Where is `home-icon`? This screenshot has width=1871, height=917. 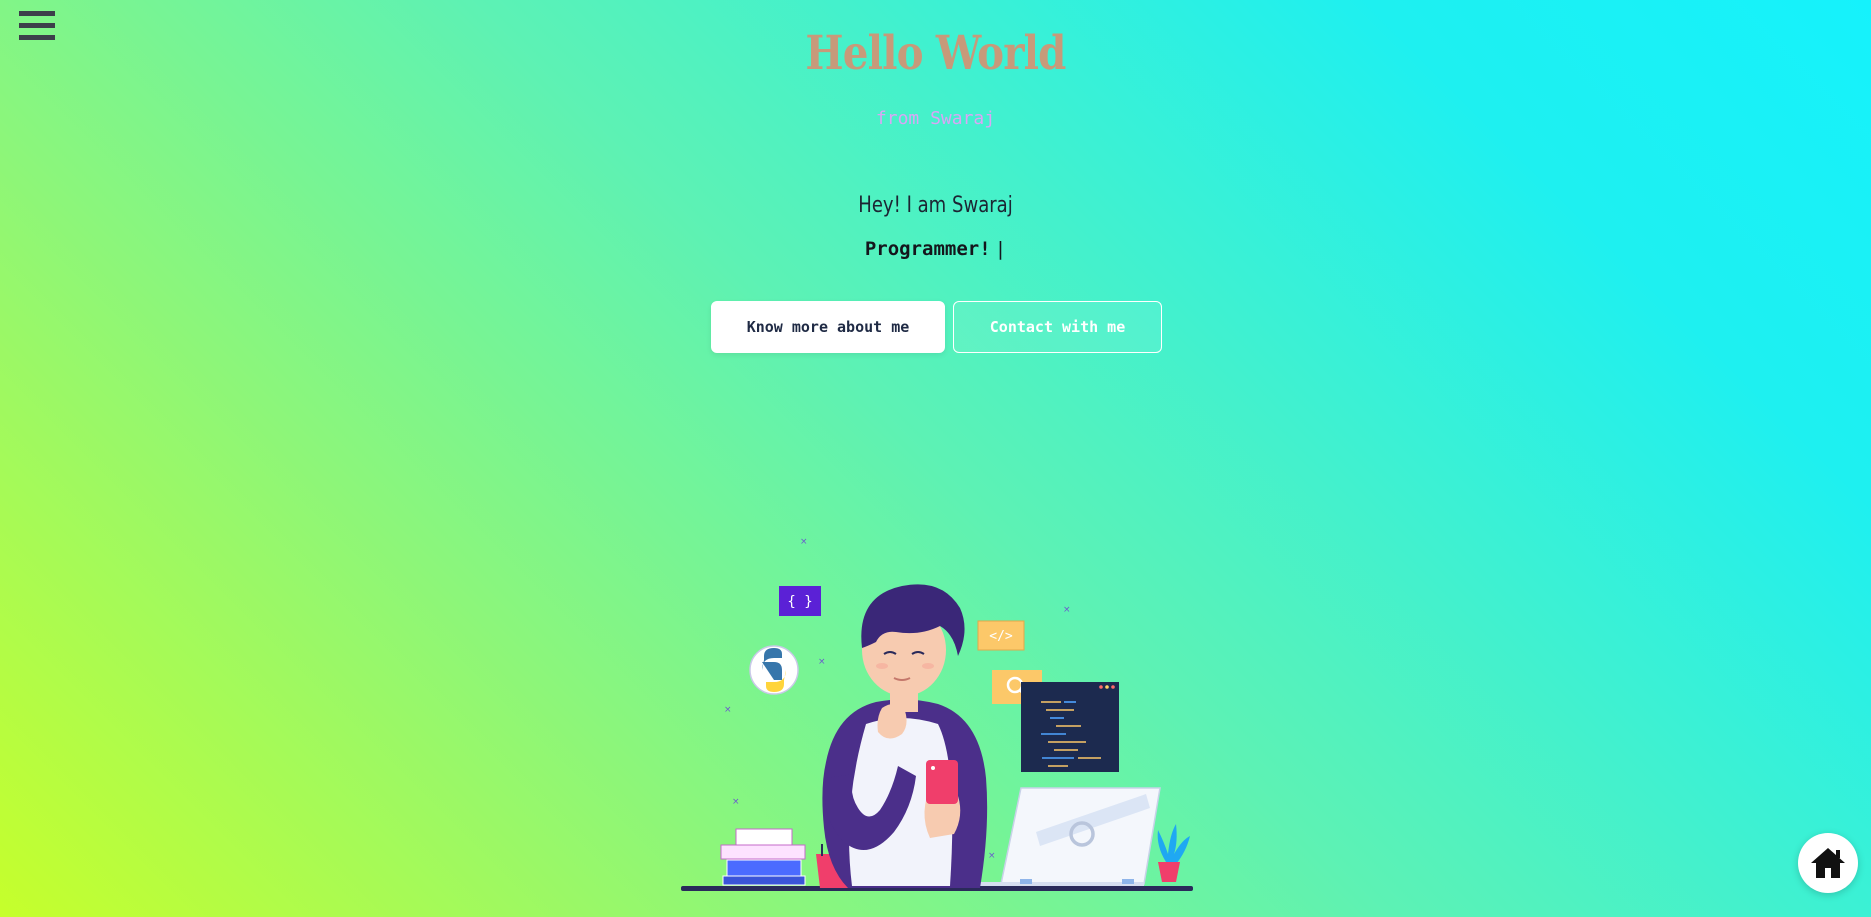
home-icon is located at coordinates (1828, 863).